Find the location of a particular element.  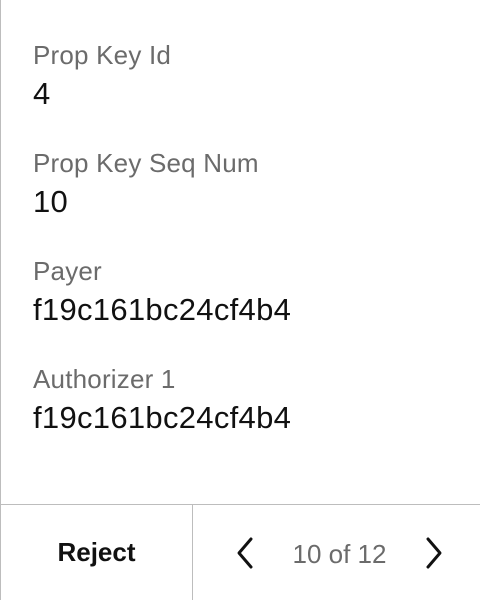

field-authorizer-1: Authorizer 1 f19c161bc24cf4b4 is located at coordinates (256, 400).